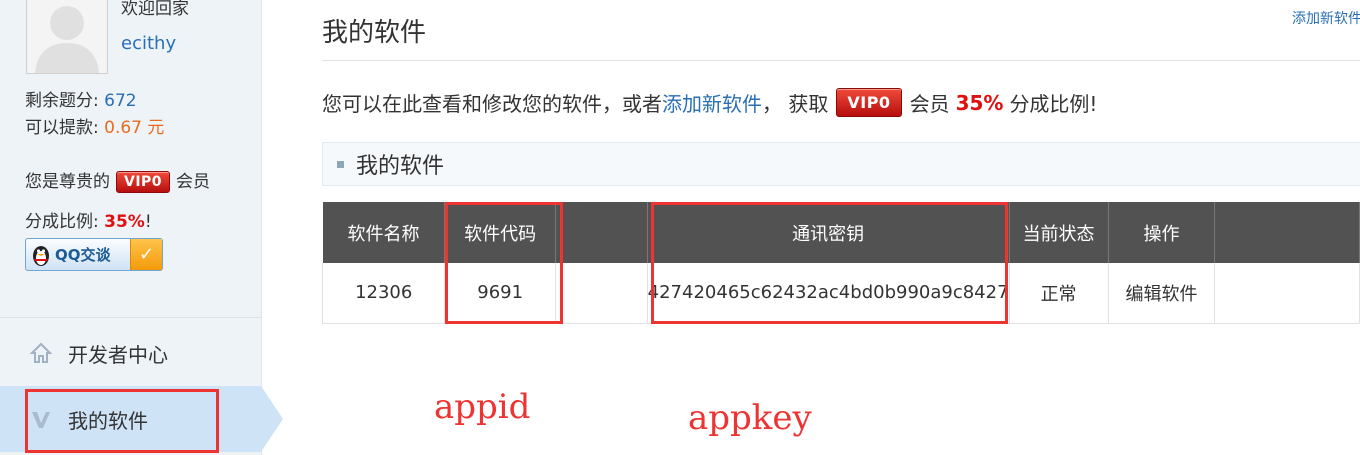  I want to click on add-software-top-link: 添加新软件, so click(1326, 18).